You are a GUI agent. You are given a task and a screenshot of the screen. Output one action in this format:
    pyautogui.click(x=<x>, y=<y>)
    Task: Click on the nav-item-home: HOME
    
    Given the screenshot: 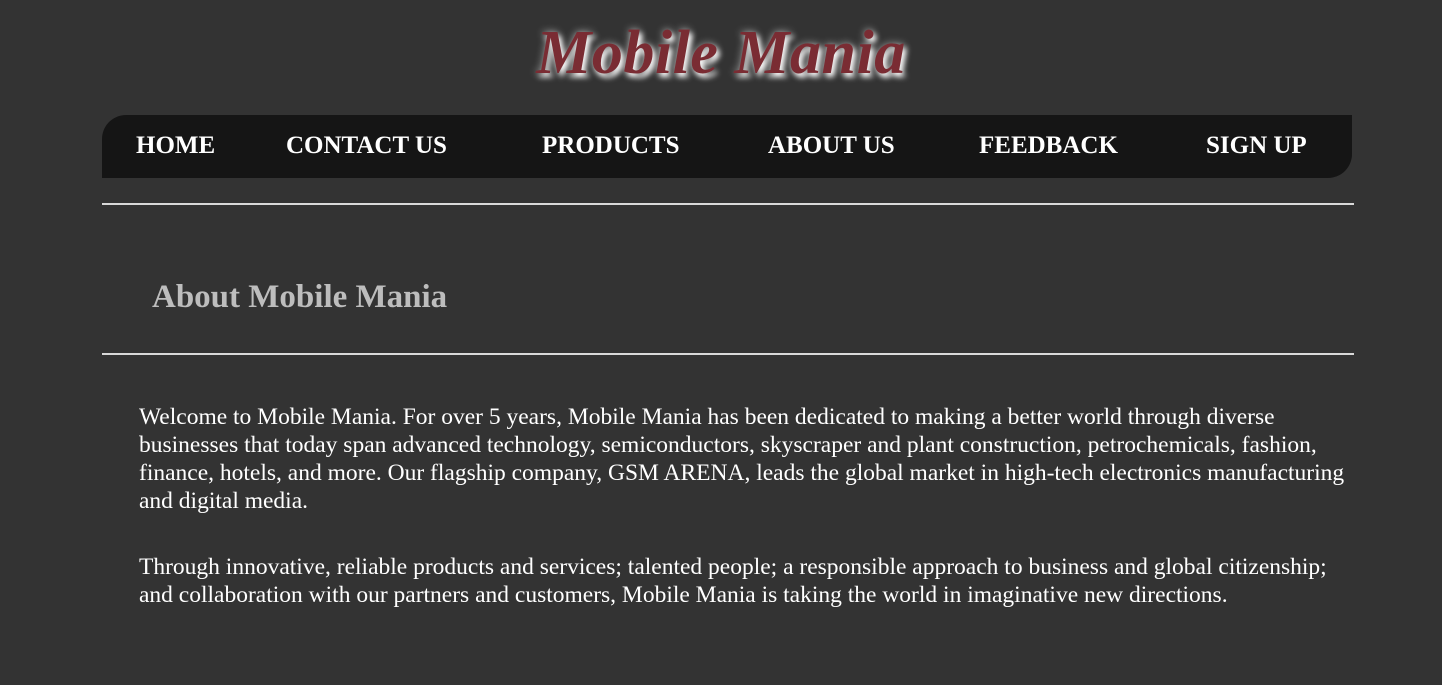 What is the action you would take?
    pyautogui.click(x=175, y=146)
    